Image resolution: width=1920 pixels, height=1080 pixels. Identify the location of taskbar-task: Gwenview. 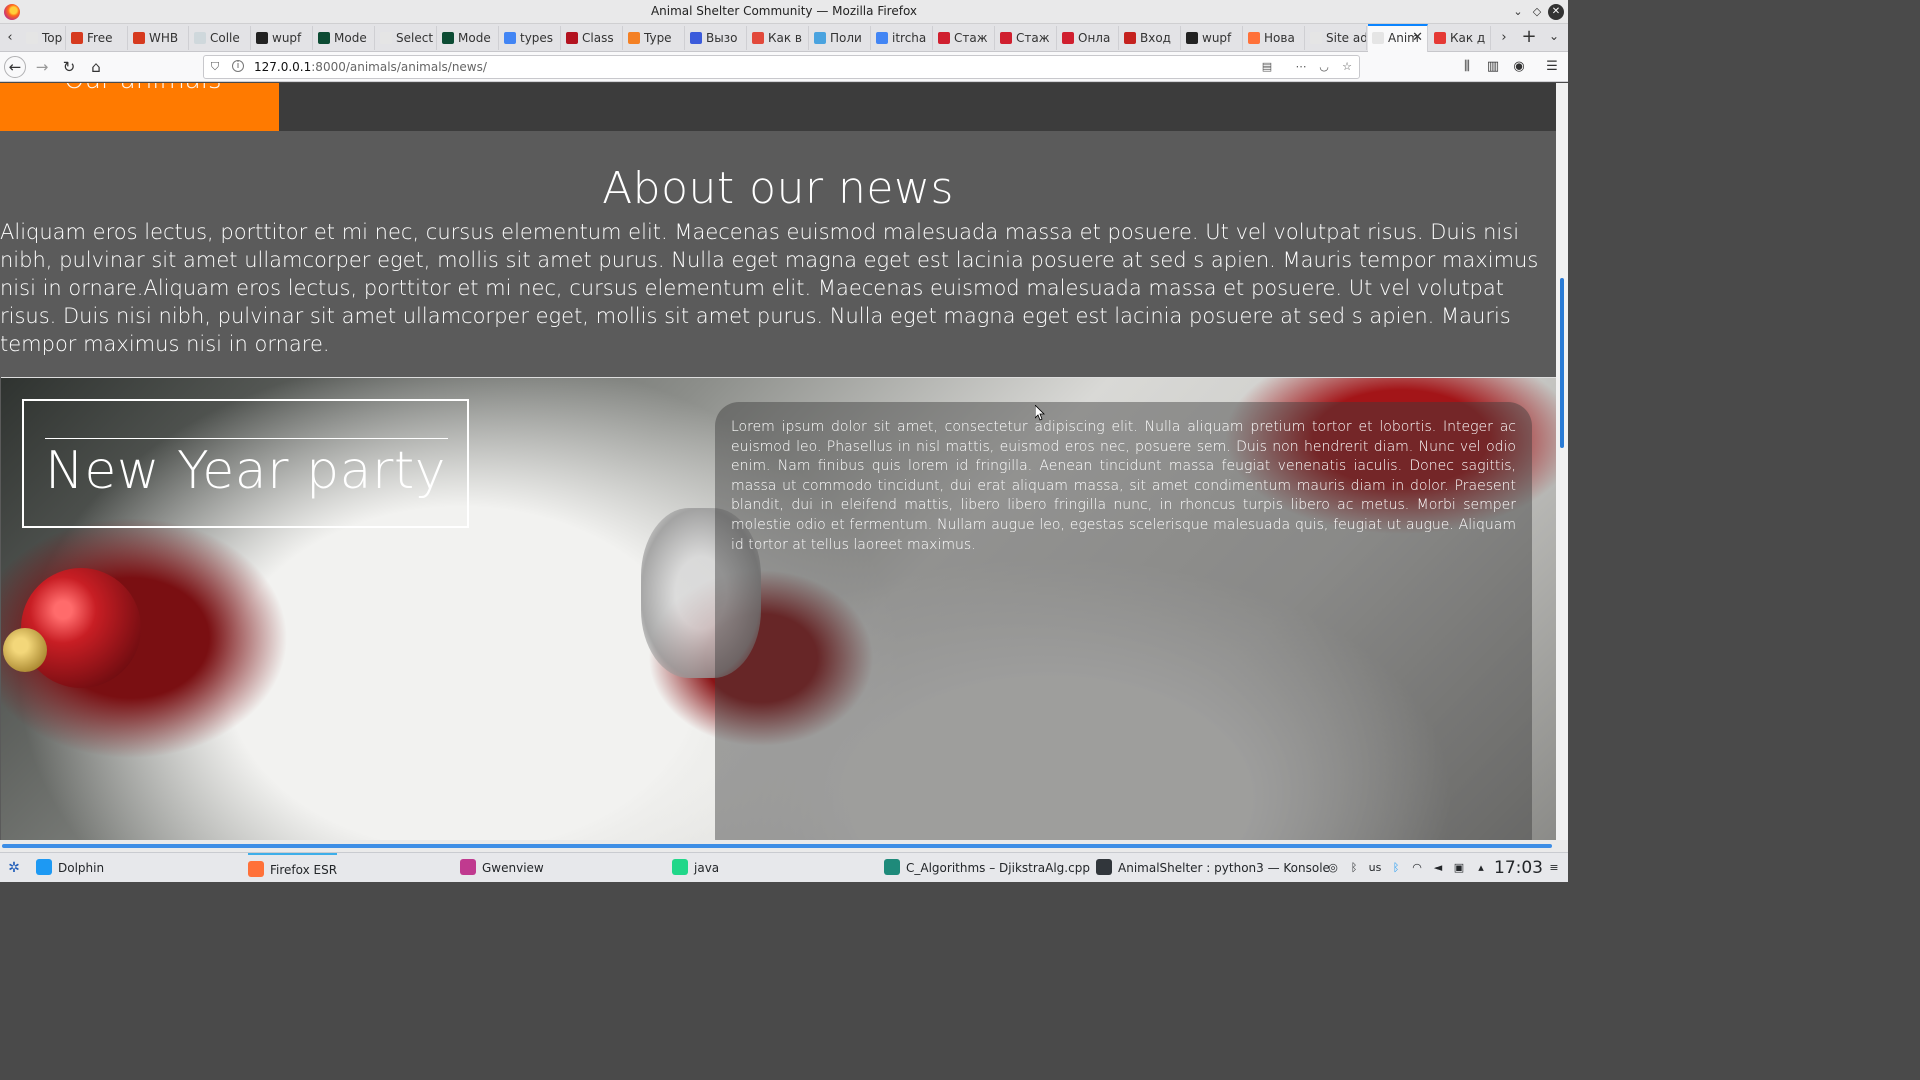
(502, 868).